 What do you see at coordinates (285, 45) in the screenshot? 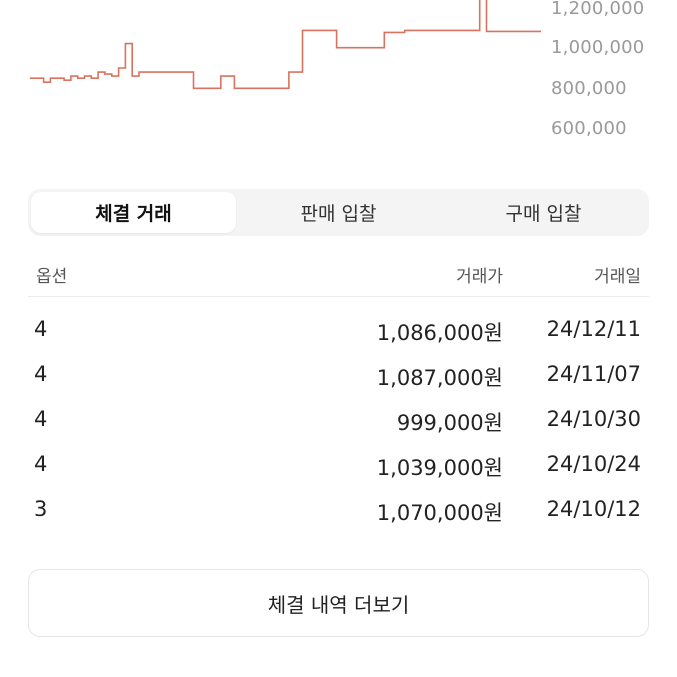
I see `price-line` at bounding box center [285, 45].